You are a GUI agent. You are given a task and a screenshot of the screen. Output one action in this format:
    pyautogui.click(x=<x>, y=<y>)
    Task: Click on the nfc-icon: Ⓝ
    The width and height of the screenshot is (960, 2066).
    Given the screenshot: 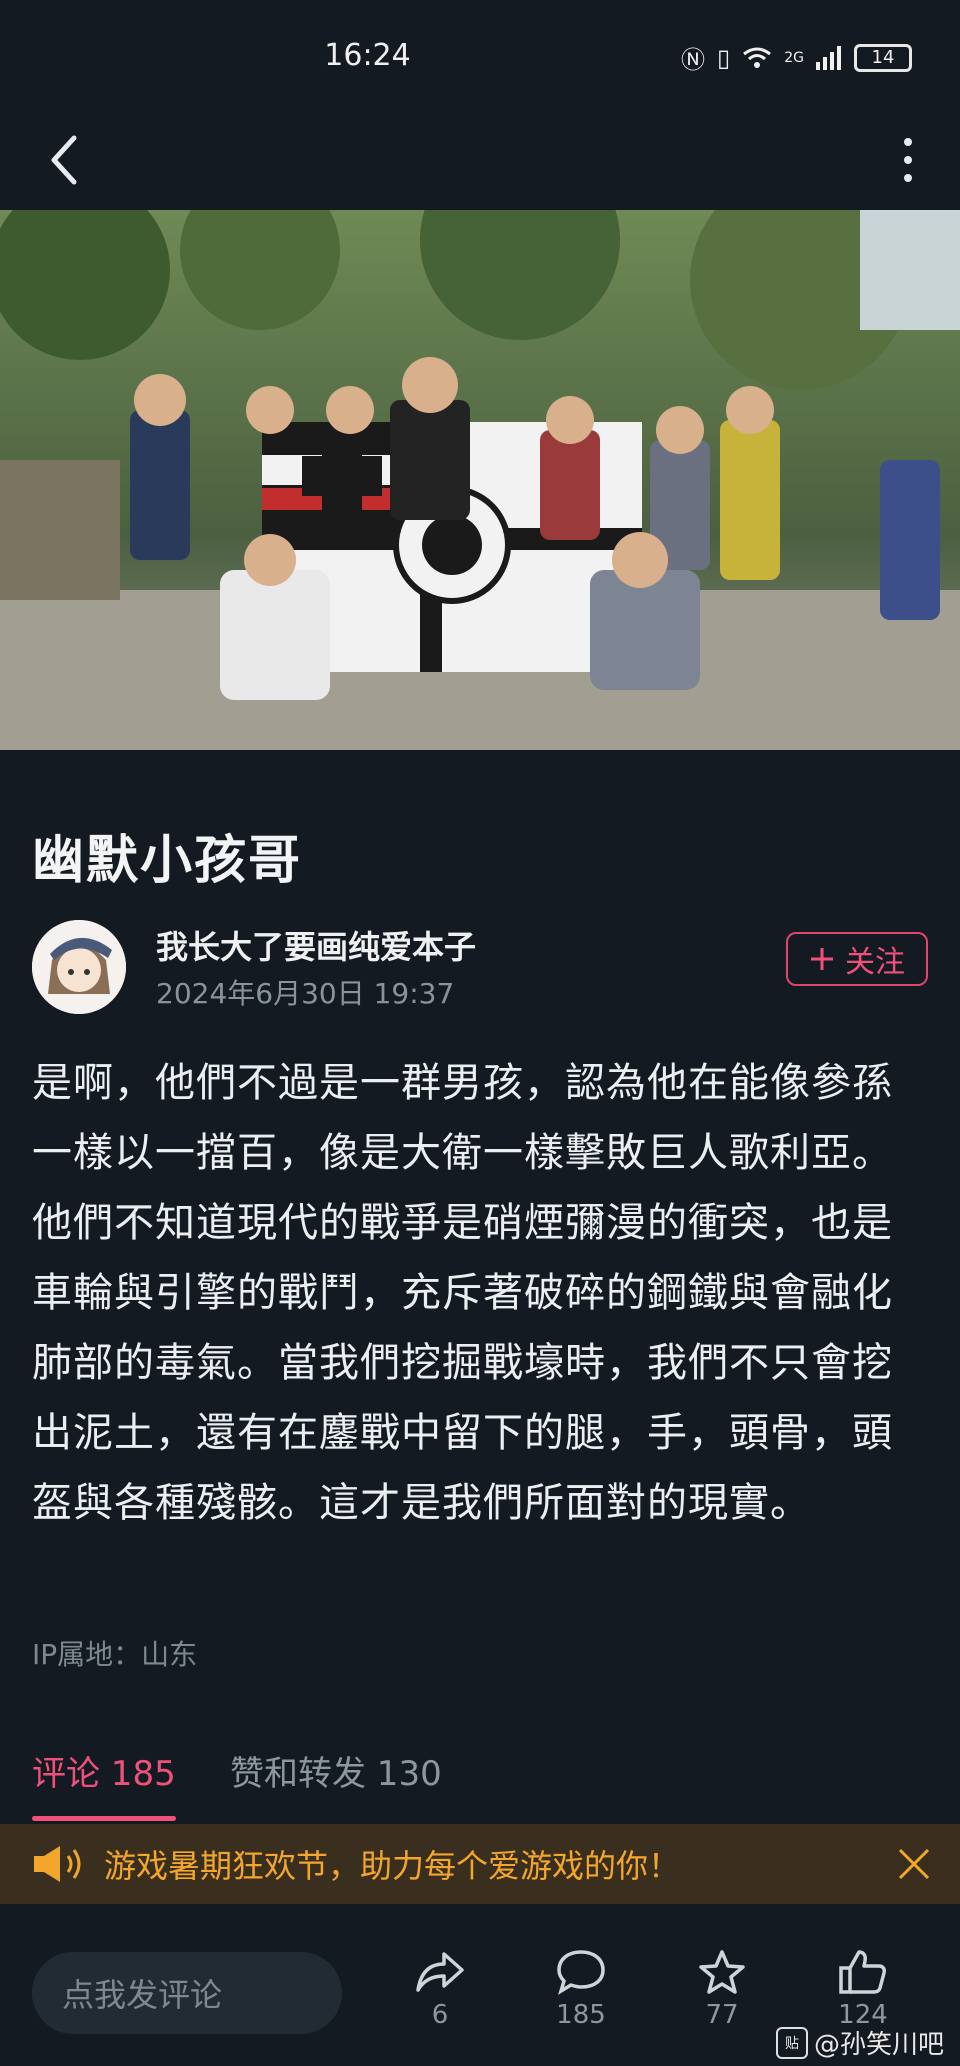 What is the action you would take?
    pyautogui.click(x=693, y=60)
    